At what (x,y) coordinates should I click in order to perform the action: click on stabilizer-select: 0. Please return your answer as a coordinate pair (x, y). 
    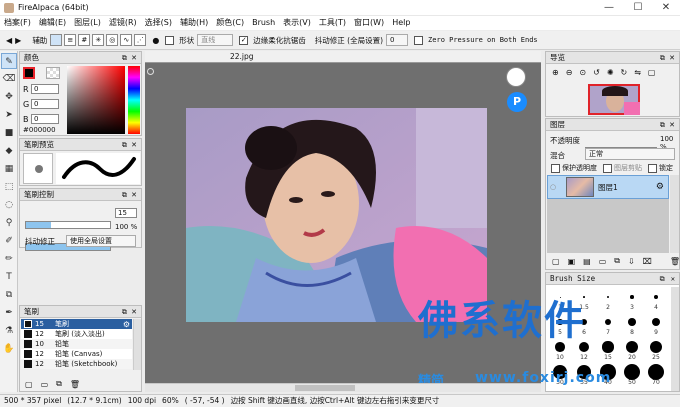
    Looking at the image, I should click on (397, 40).